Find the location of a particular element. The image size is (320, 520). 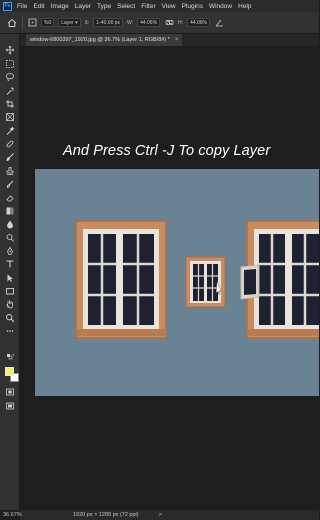

left-window is located at coordinates (121, 279).